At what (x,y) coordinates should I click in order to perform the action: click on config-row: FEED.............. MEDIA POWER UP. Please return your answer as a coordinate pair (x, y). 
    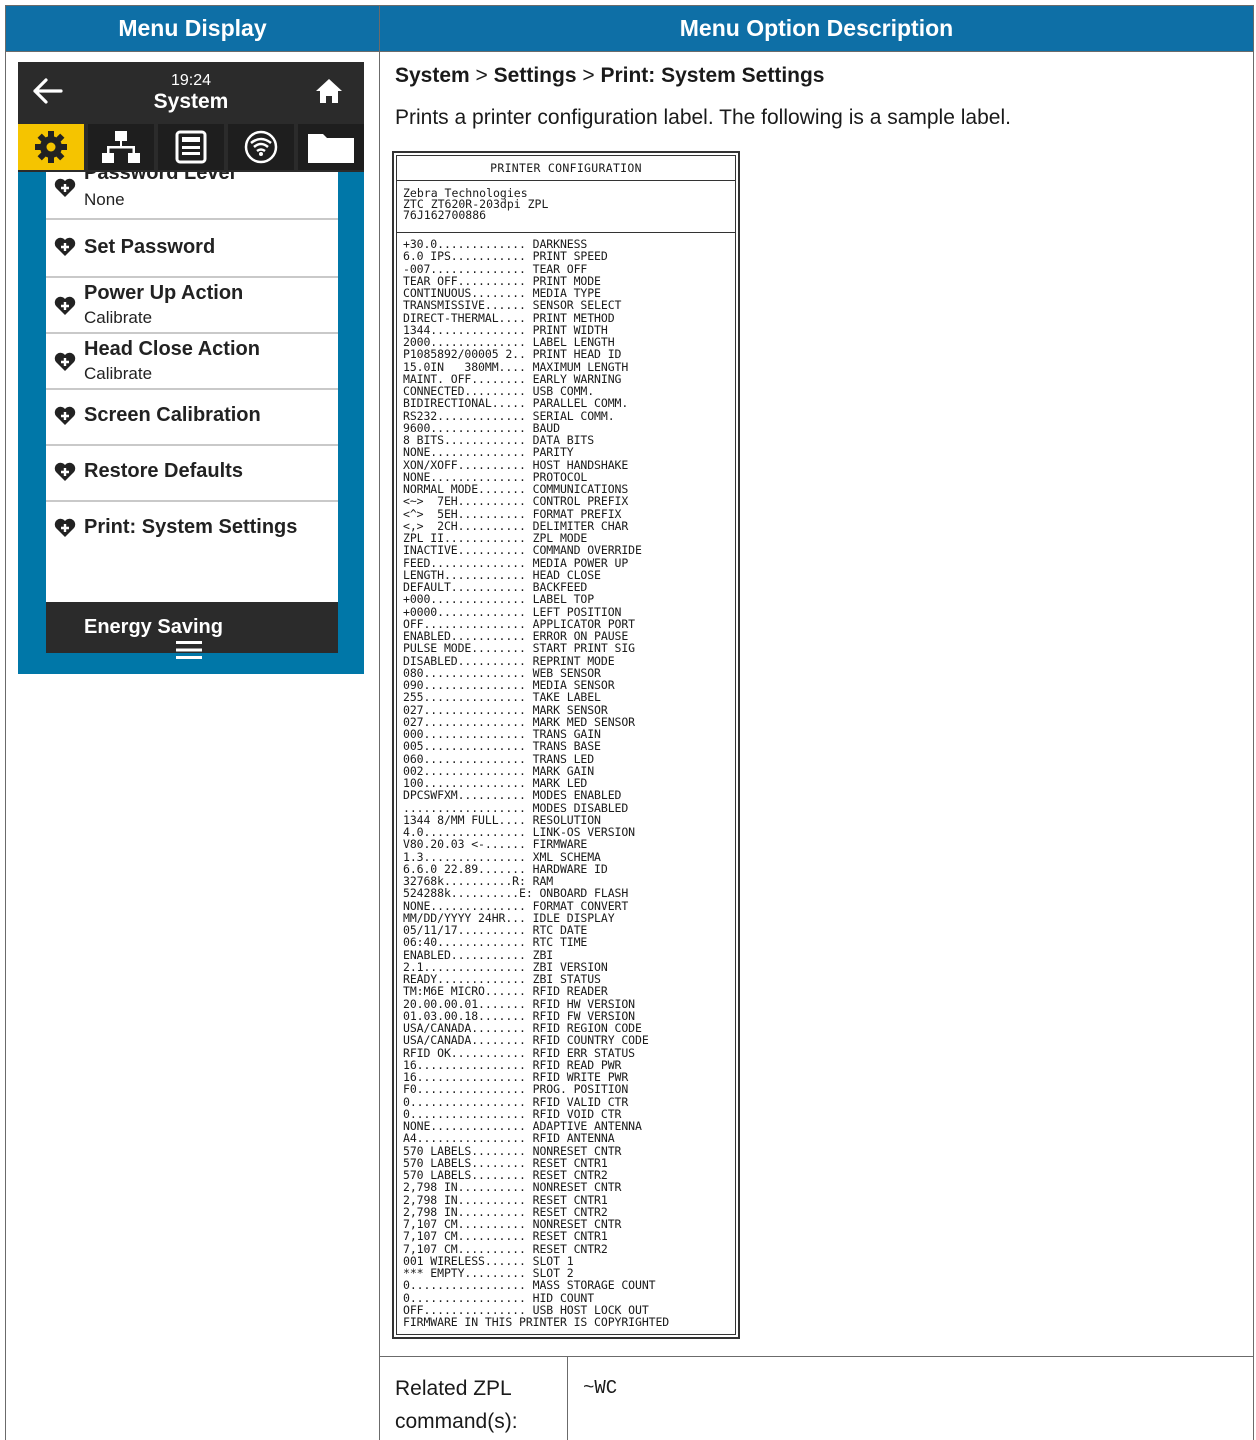
    Looking at the image, I should click on (516, 562).